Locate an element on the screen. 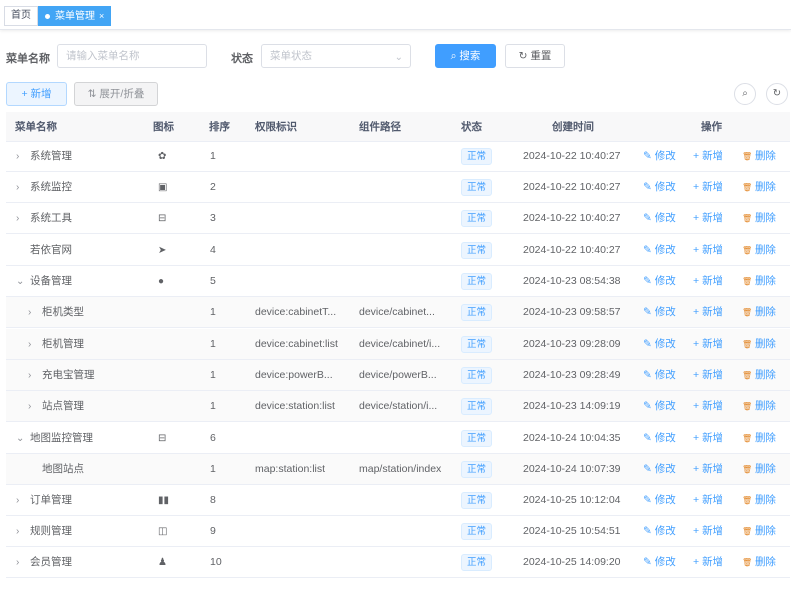 The image size is (791, 592). table-row: › 系统管理 ✿ 1 正常 2024-10-22 10:40:27 ✎ 修改 + 新增 🗑 删除 is located at coordinates (398, 156).